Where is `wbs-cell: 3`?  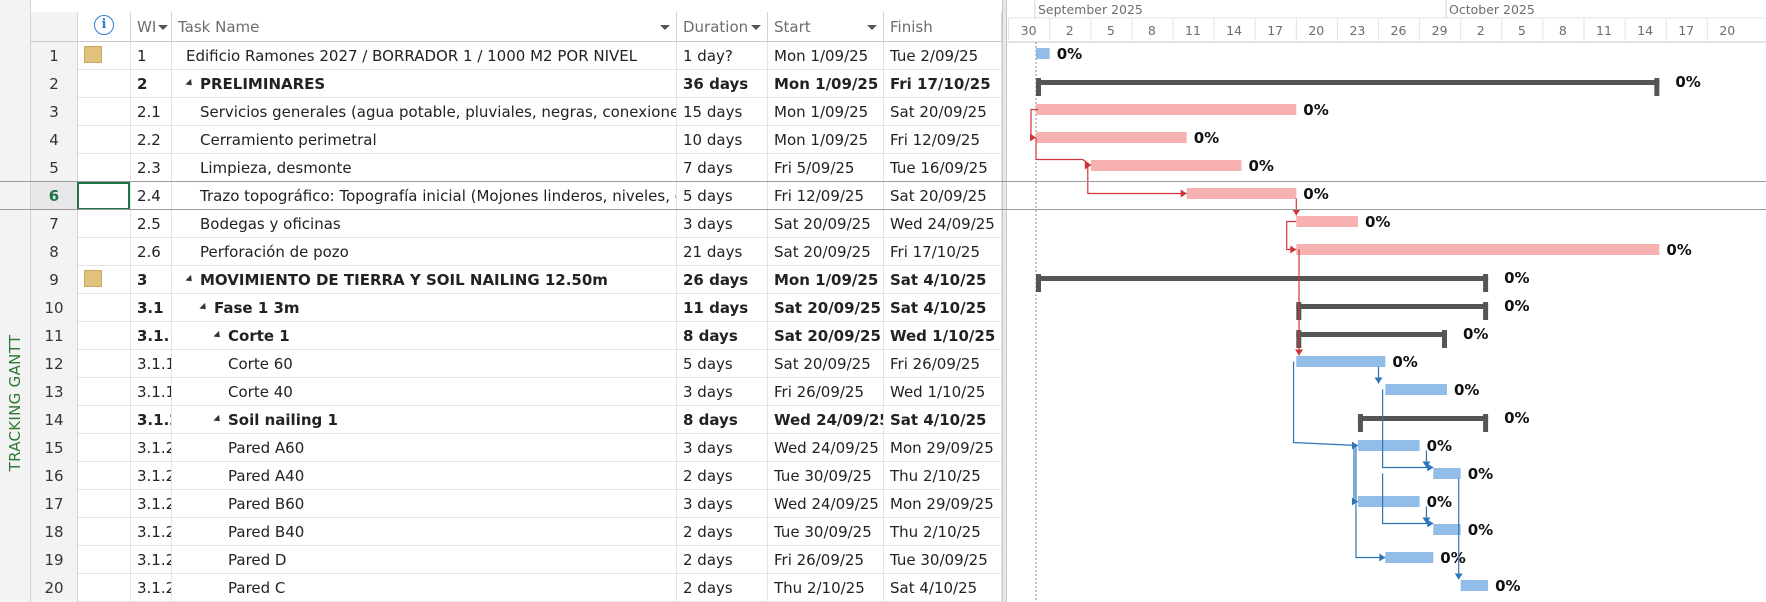 wbs-cell: 3 is located at coordinates (151, 280).